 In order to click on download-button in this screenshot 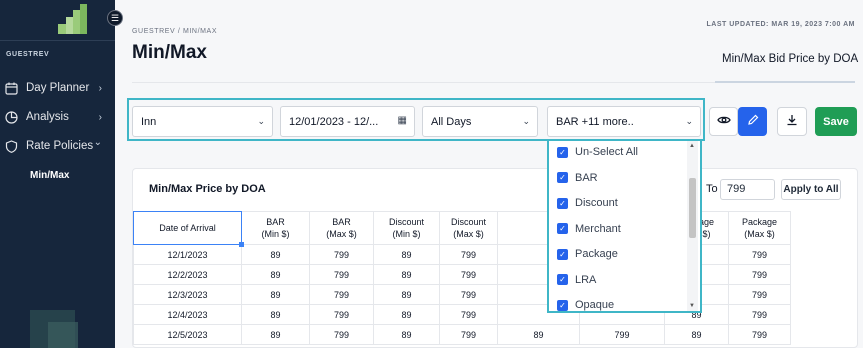, I will do `click(792, 121)`.